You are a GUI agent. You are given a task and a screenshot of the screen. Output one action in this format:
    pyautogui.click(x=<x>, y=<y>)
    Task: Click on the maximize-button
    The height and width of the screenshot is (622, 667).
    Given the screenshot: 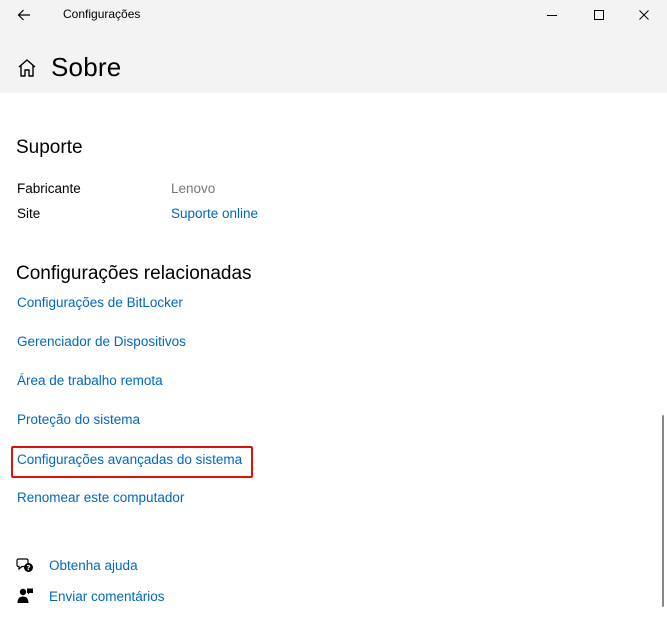 What is the action you would take?
    pyautogui.click(x=599, y=15)
    